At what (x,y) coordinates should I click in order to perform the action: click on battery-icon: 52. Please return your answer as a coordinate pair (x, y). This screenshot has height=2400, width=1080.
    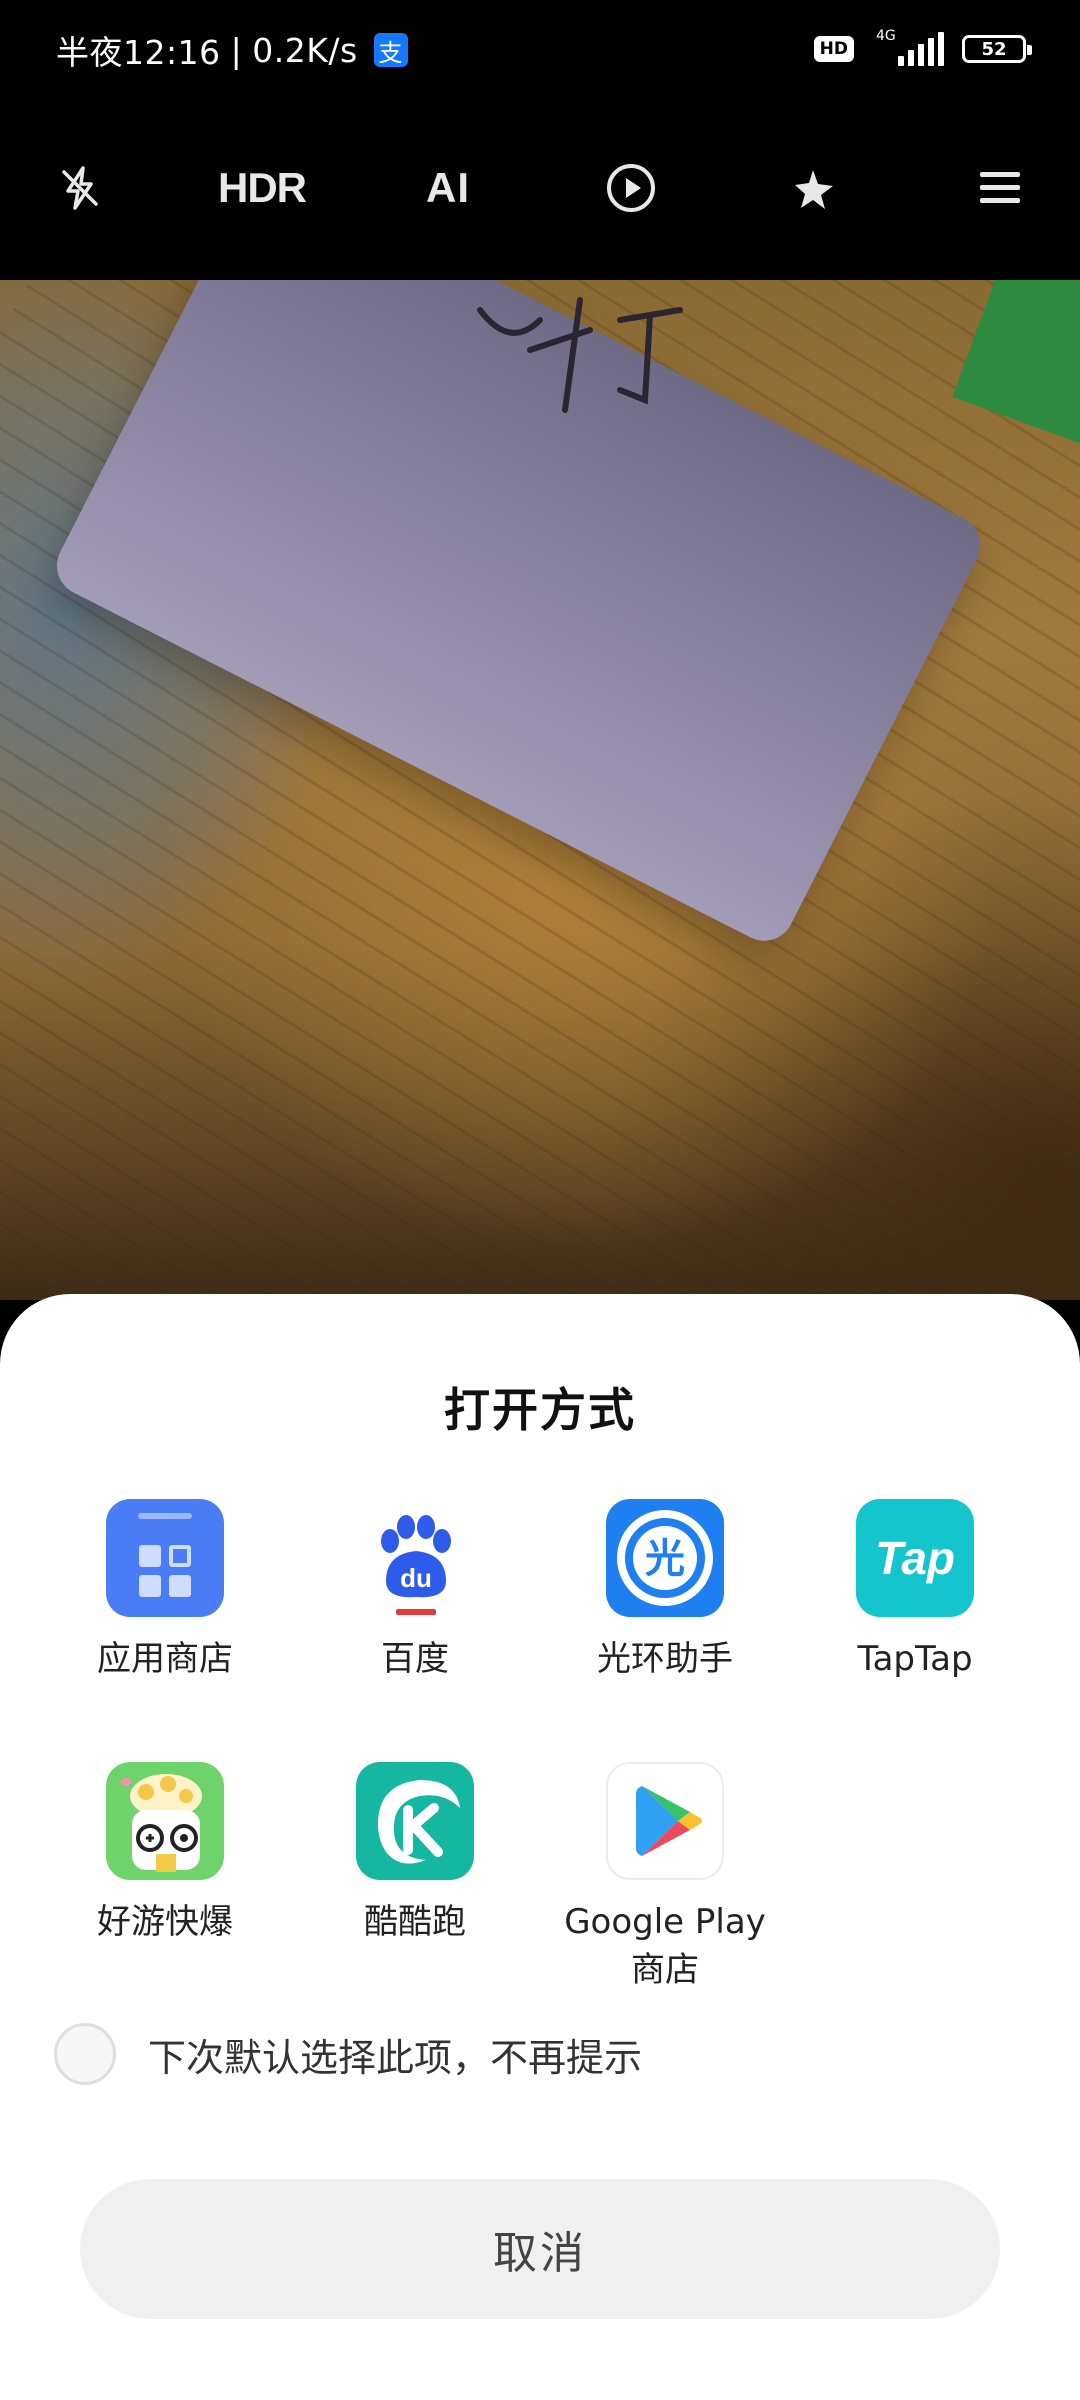
    Looking at the image, I should click on (997, 49).